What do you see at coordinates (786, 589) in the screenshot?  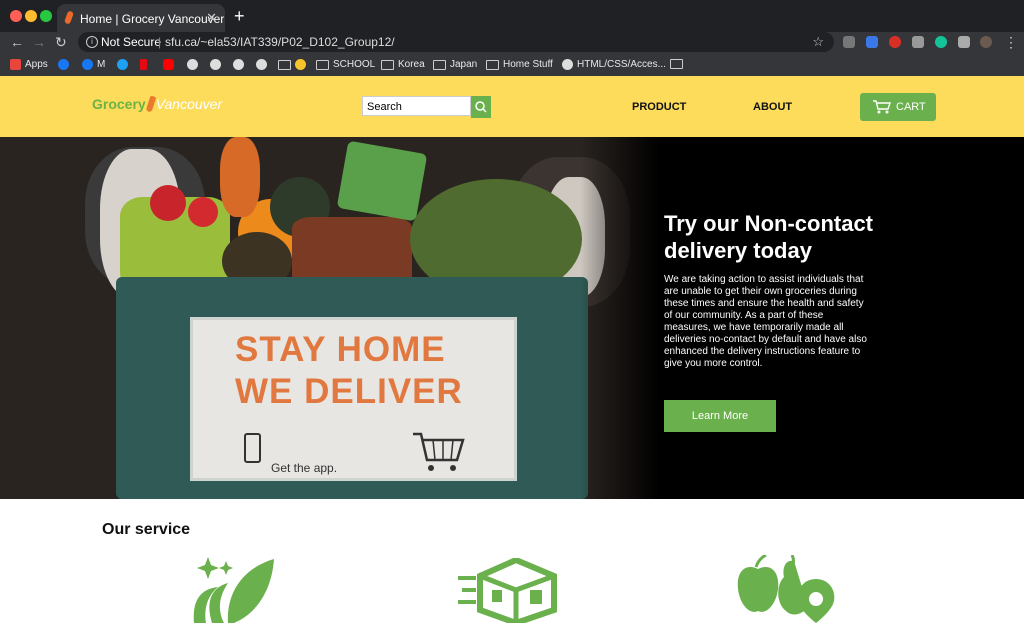 I see `local-produce-location-icon` at bounding box center [786, 589].